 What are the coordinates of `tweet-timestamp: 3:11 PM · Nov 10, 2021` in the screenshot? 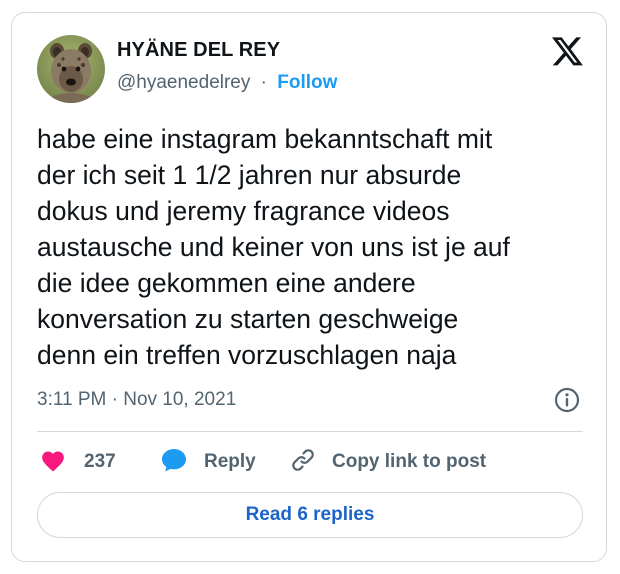 It's located at (136, 400).